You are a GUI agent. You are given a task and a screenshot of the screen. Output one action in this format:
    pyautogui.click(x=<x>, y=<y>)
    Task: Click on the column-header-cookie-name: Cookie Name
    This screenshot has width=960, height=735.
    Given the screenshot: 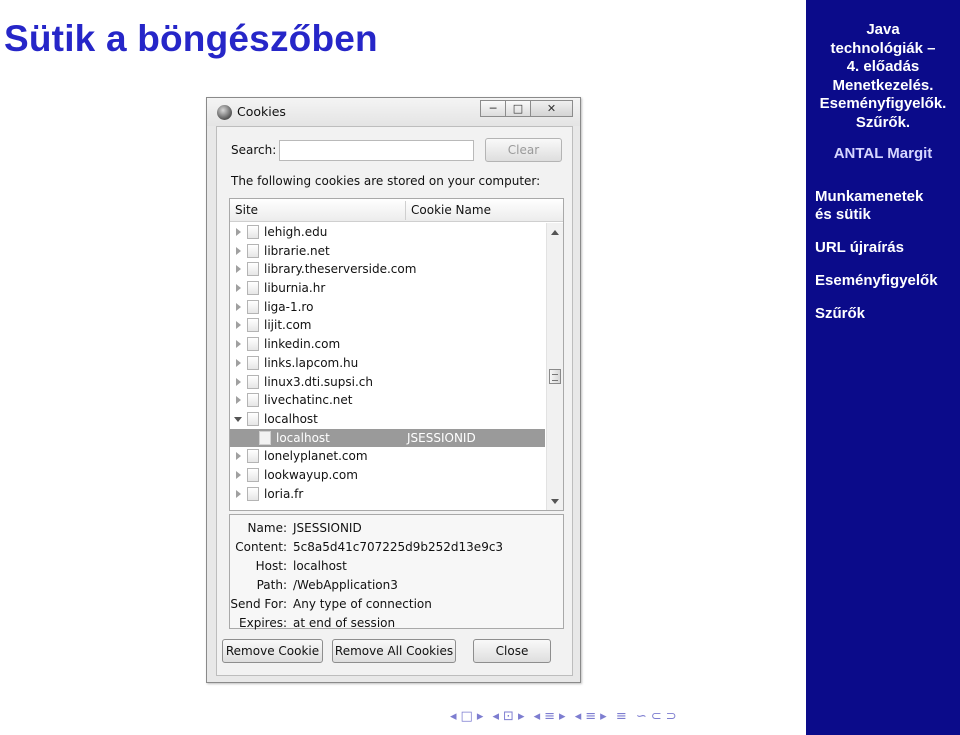 What is the action you would take?
    pyautogui.click(x=451, y=210)
    